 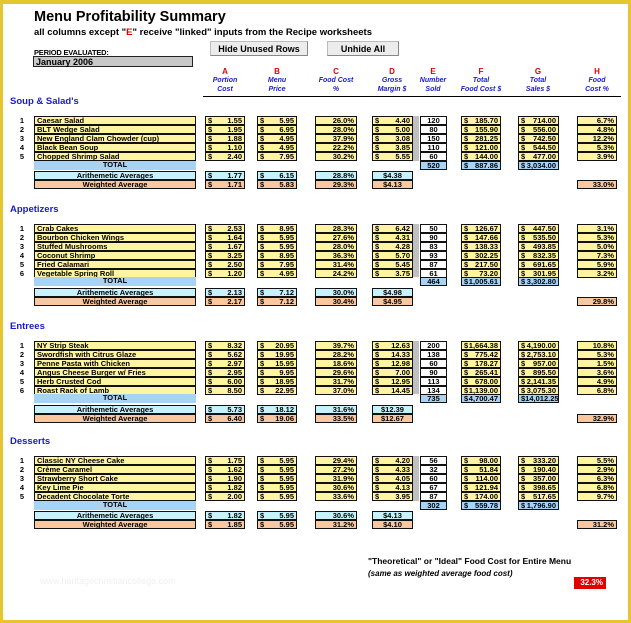 I want to click on total-sales-cell: $714.00, so click(x=538, y=120).